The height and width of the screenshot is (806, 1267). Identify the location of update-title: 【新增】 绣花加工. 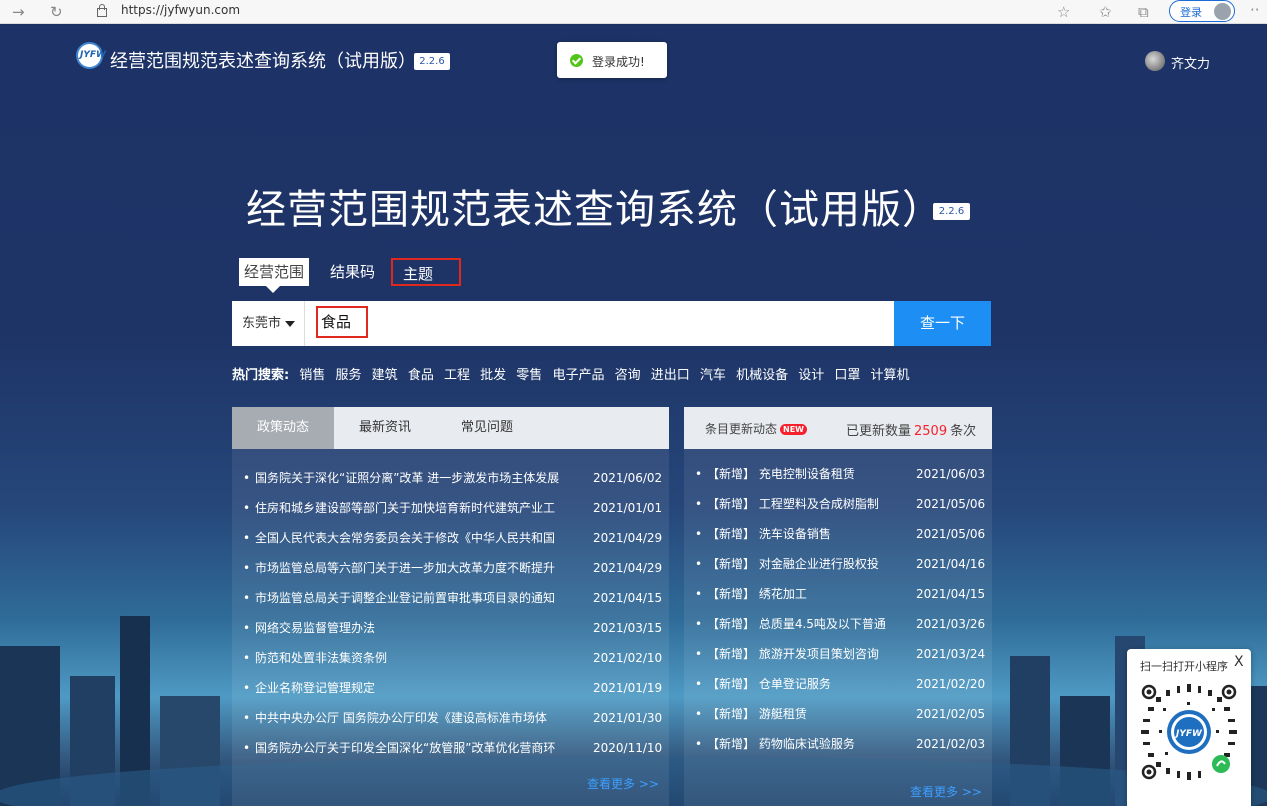
(797, 594).